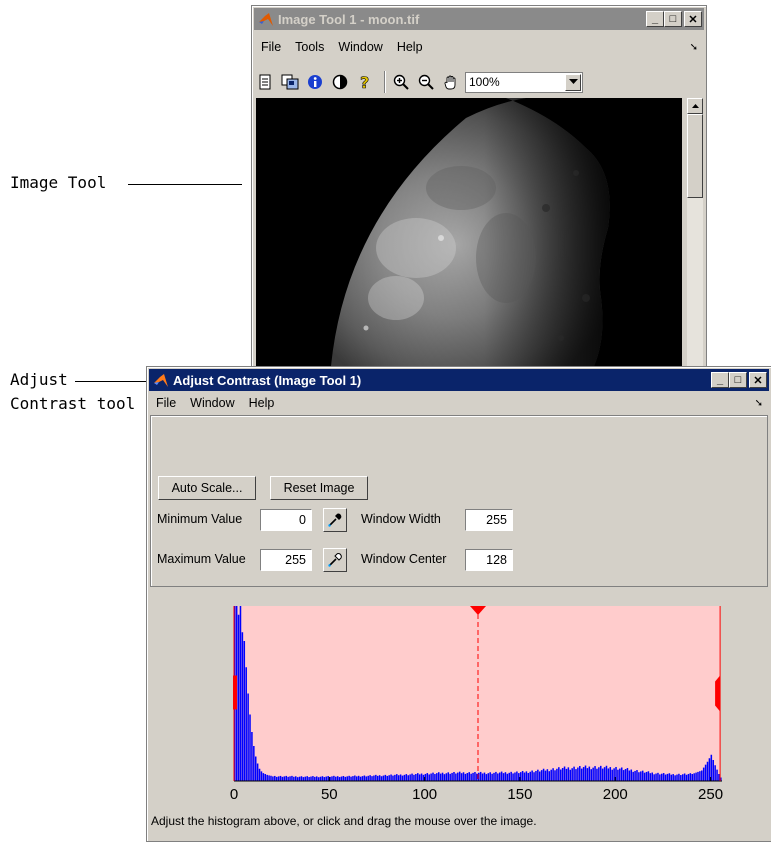  I want to click on zoom-value: 100%, so click(484, 82).